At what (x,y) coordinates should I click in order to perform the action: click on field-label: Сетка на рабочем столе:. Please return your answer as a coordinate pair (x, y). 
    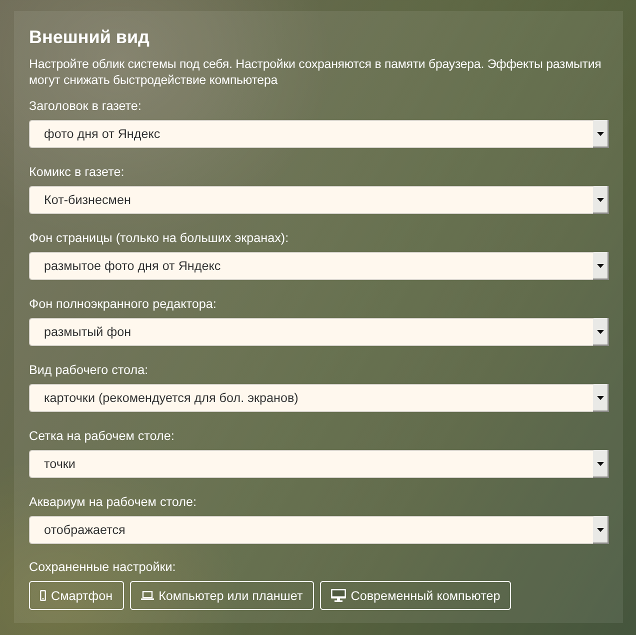
    Looking at the image, I should click on (102, 436).